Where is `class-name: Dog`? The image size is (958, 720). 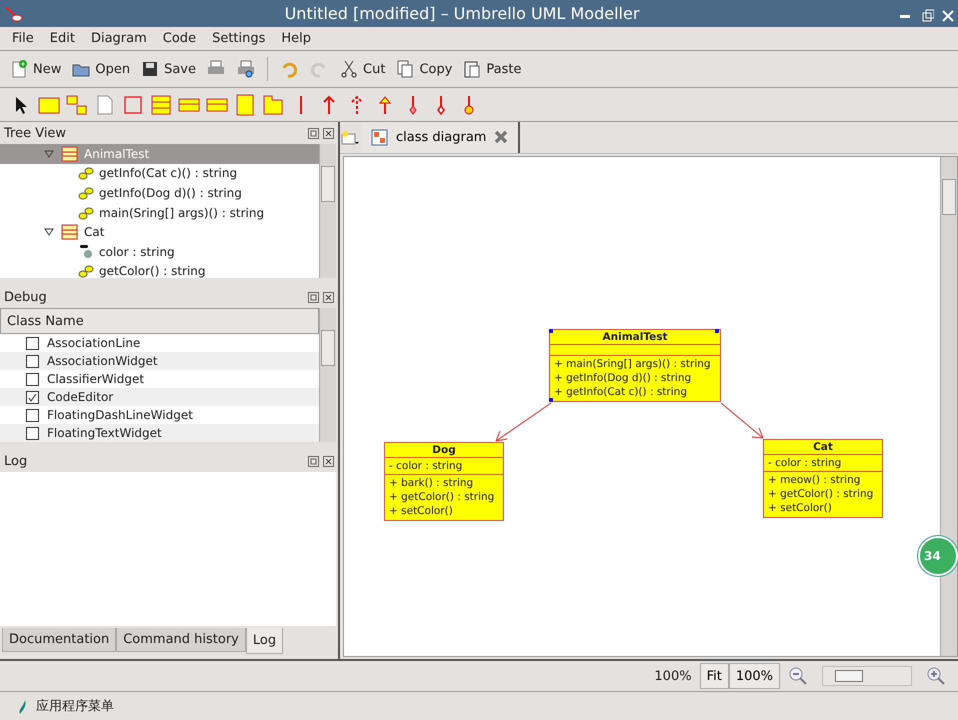 class-name: Dog is located at coordinates (444, 450).